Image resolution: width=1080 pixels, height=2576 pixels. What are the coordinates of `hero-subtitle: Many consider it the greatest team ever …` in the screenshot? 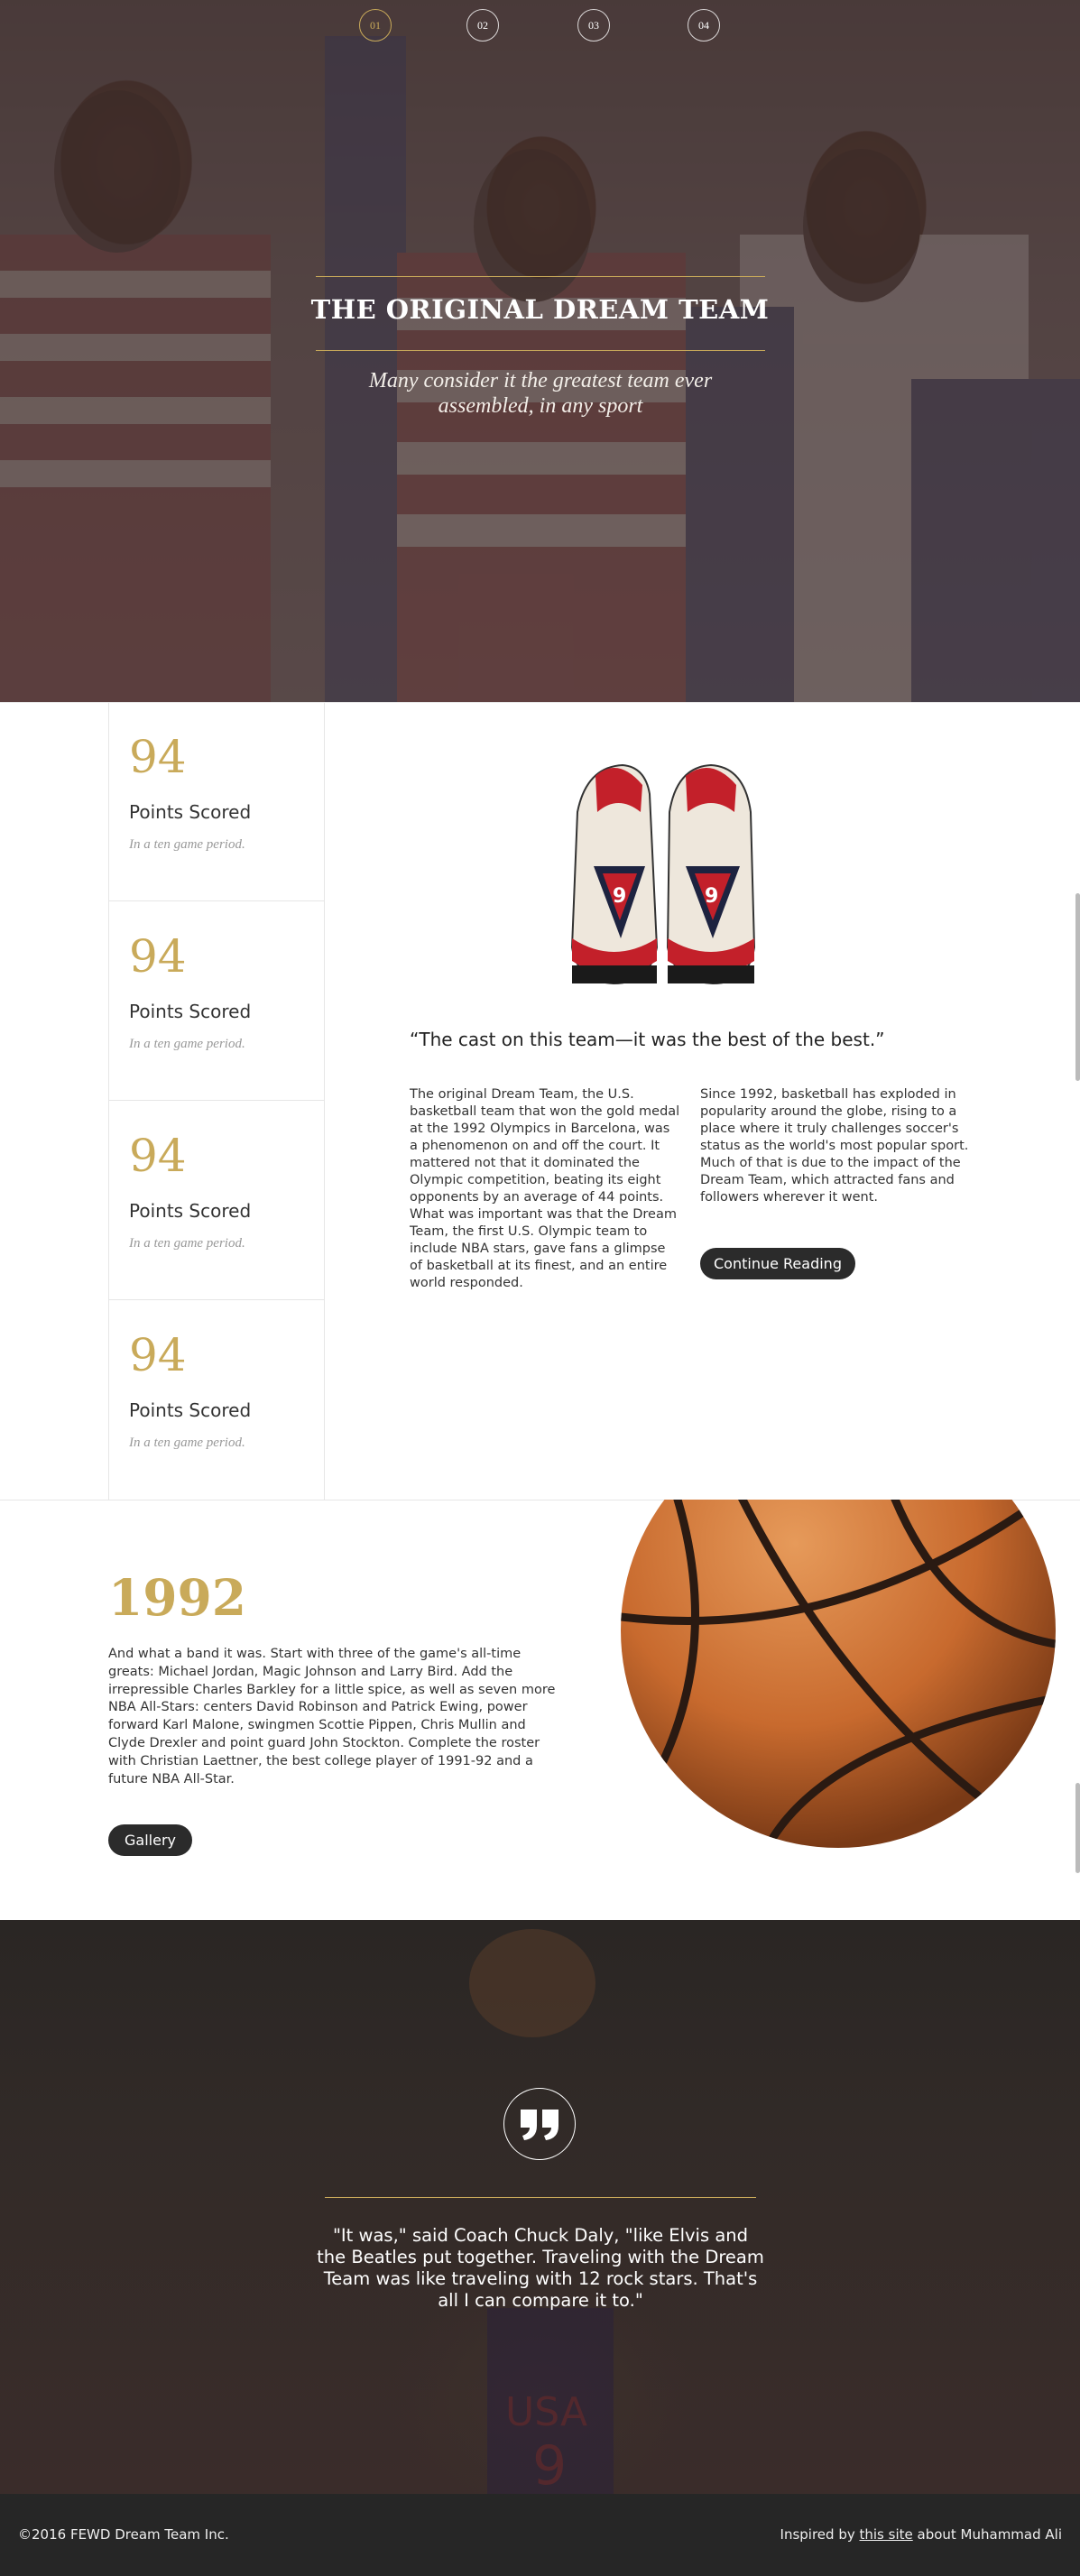 It's located at (540, 393).